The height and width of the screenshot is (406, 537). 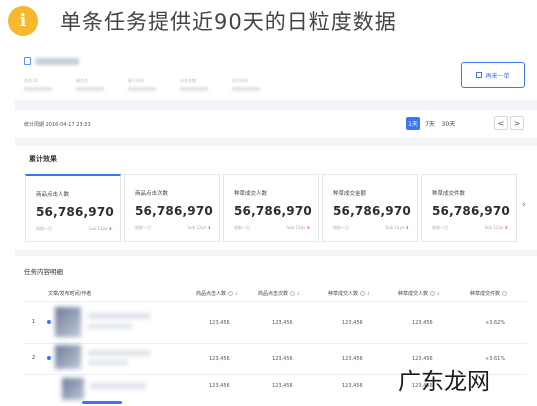 I want to click on header-divider, so click(x=275, y=301).